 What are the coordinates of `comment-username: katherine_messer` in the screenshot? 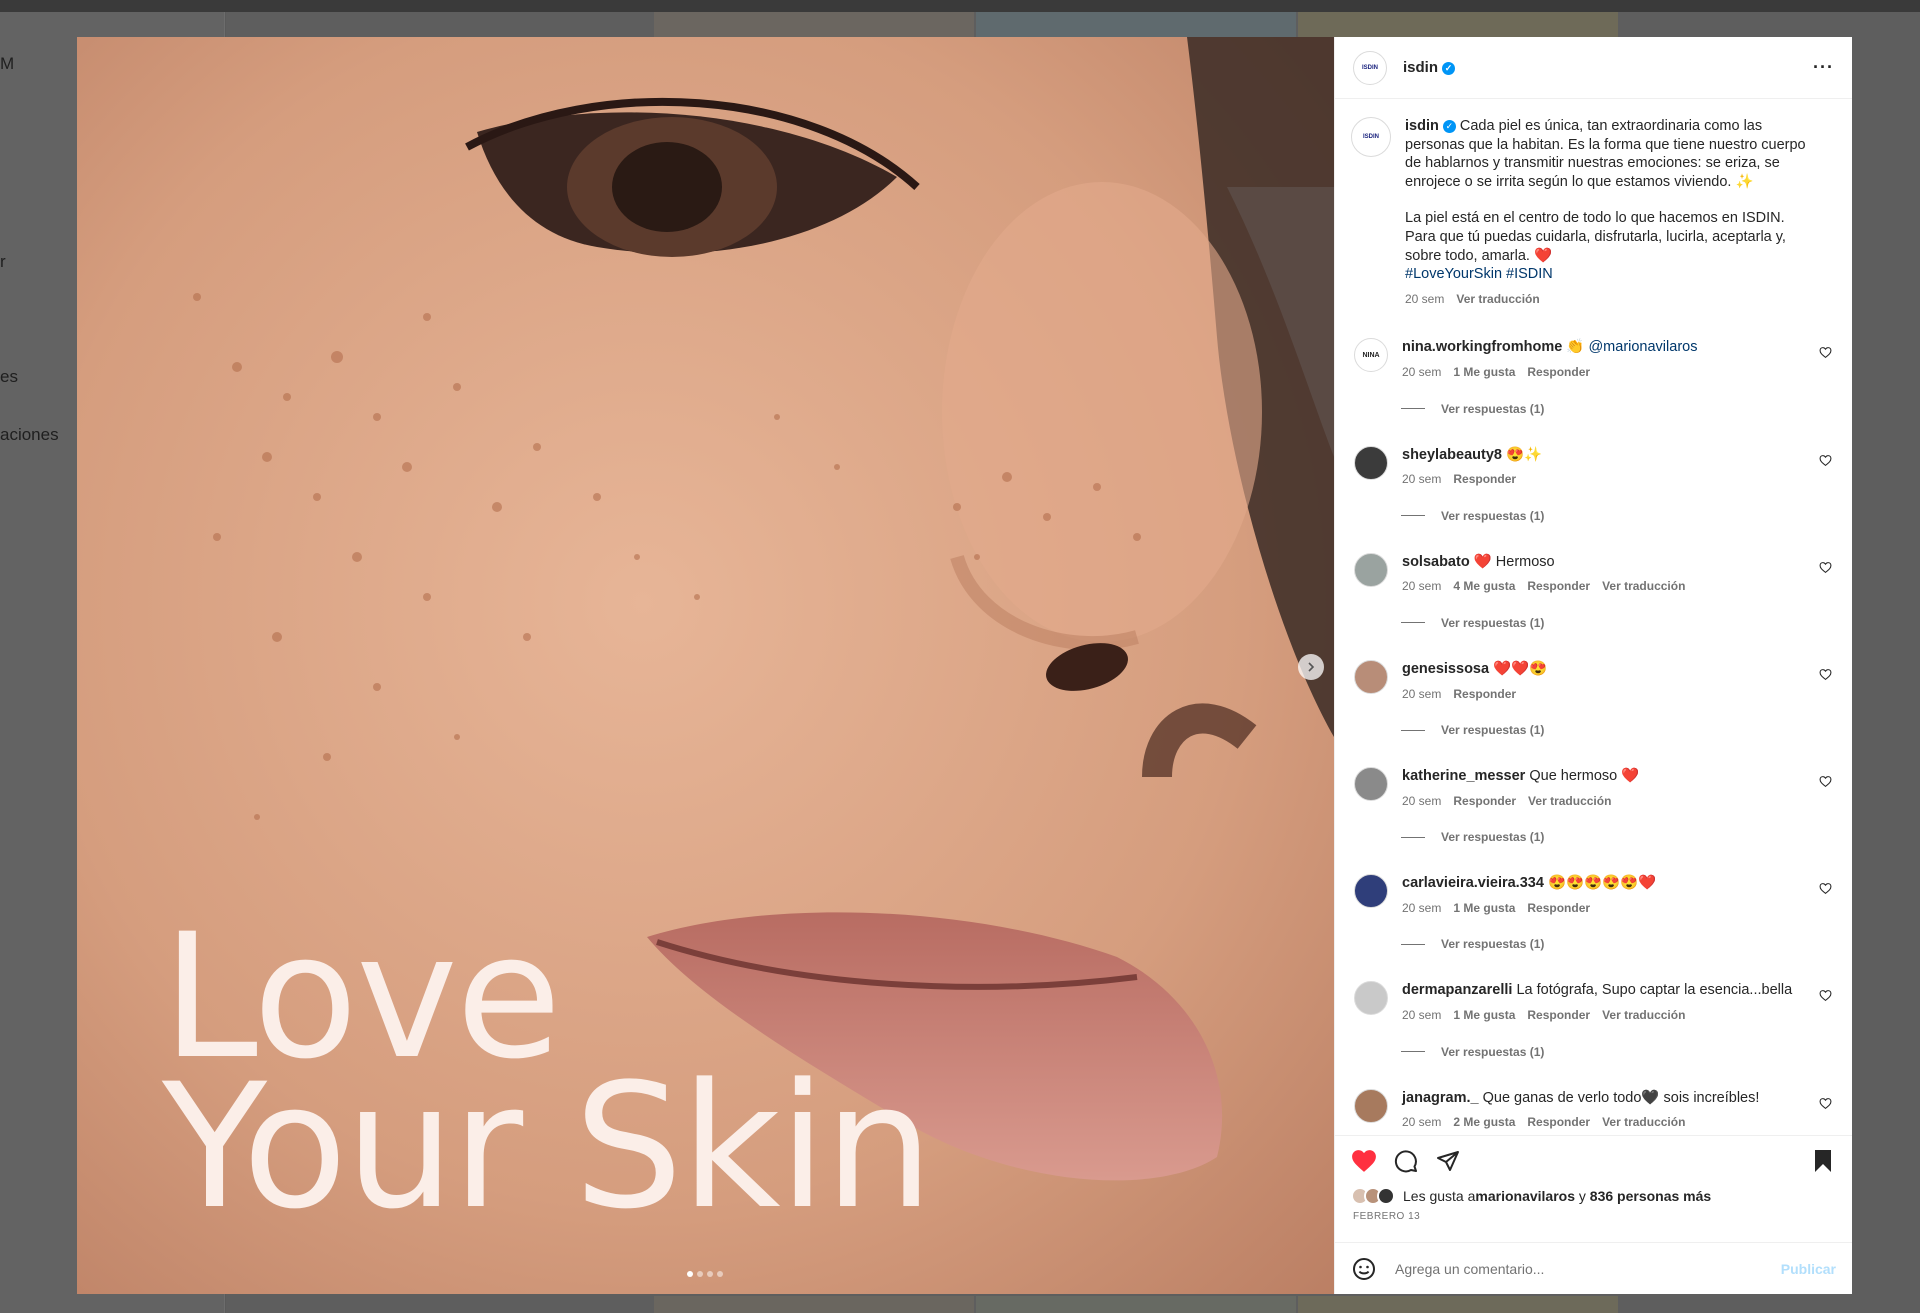 It's located at (1463, 776).